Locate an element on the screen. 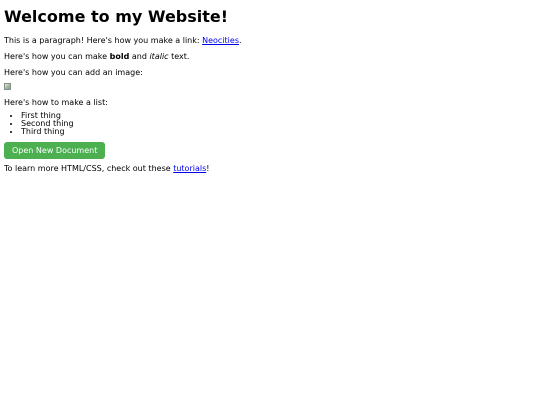 This screenshot has width=540, height=405. list-item: Second thing is located at coordinates (278, 124).